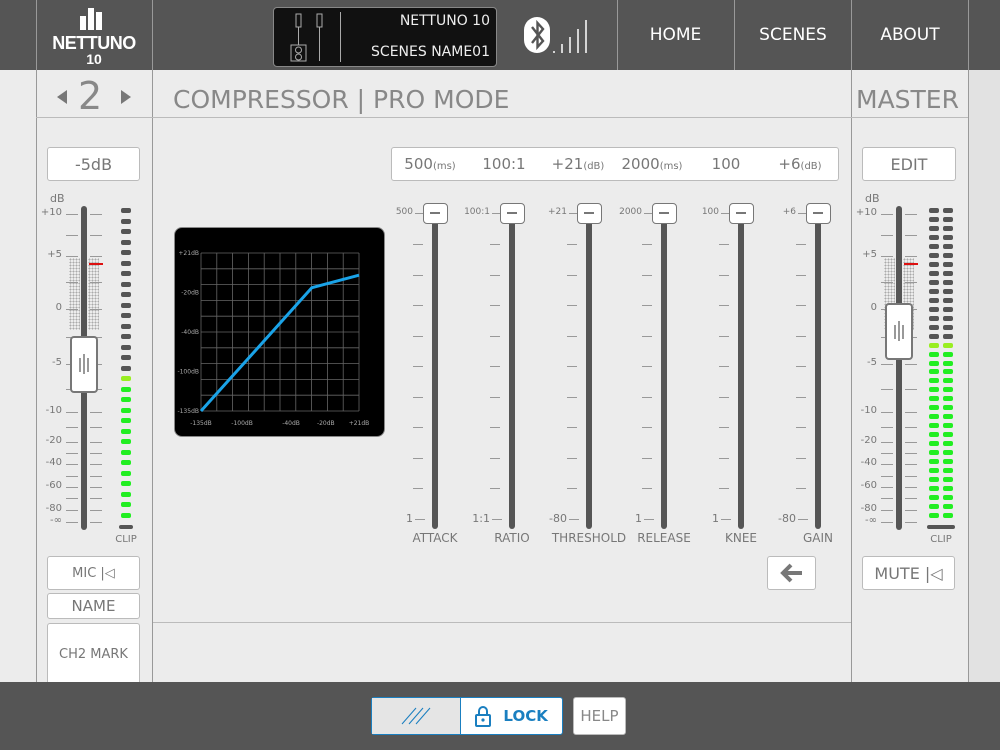 The image size is (1000, 750). Describe the element at coordinates (789, 164) in the screenshot. I see `param-number: +6` at that location.